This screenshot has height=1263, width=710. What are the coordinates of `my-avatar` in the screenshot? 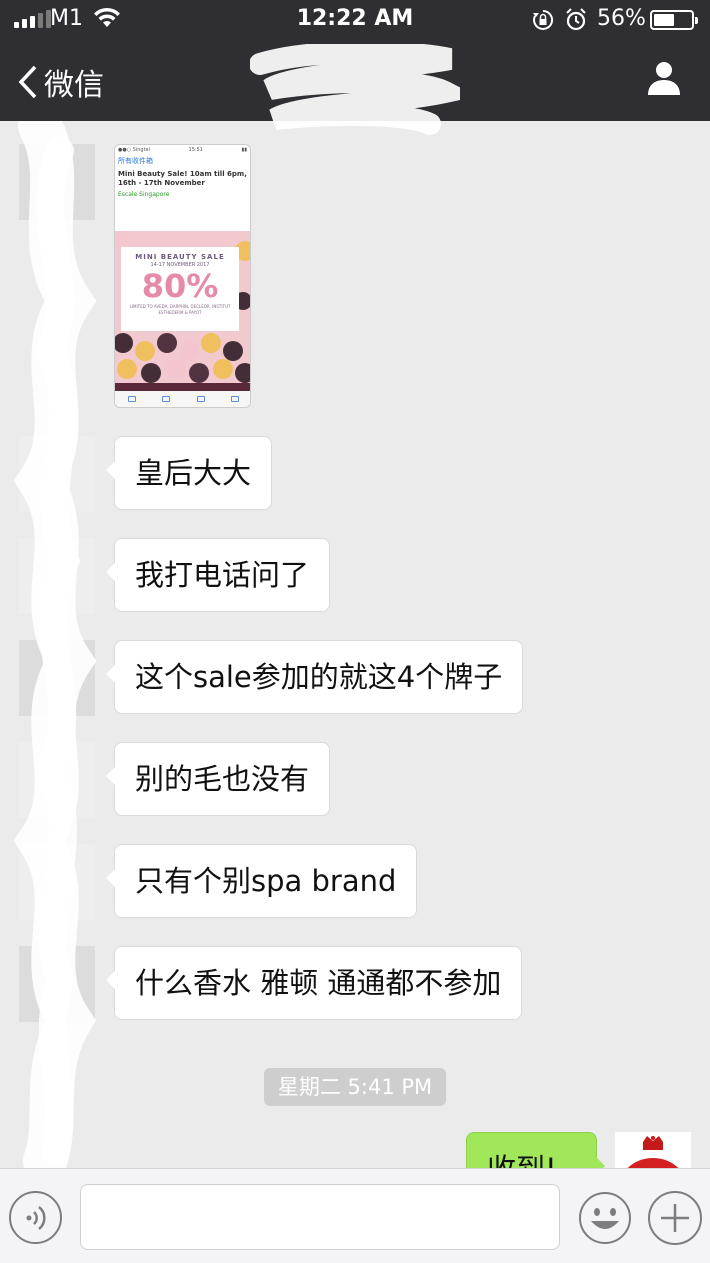 It's located at (653, 1150).